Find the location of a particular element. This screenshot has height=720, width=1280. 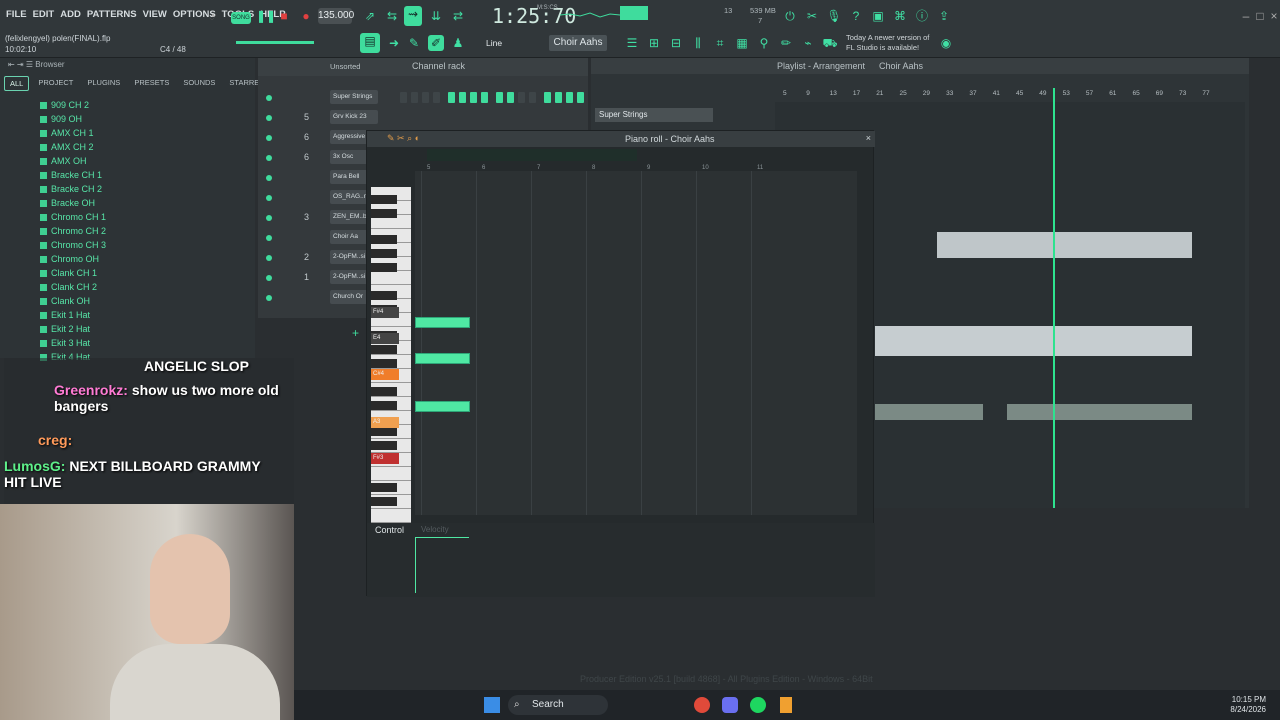

velocity-bar is located at coordinates (442, 565).